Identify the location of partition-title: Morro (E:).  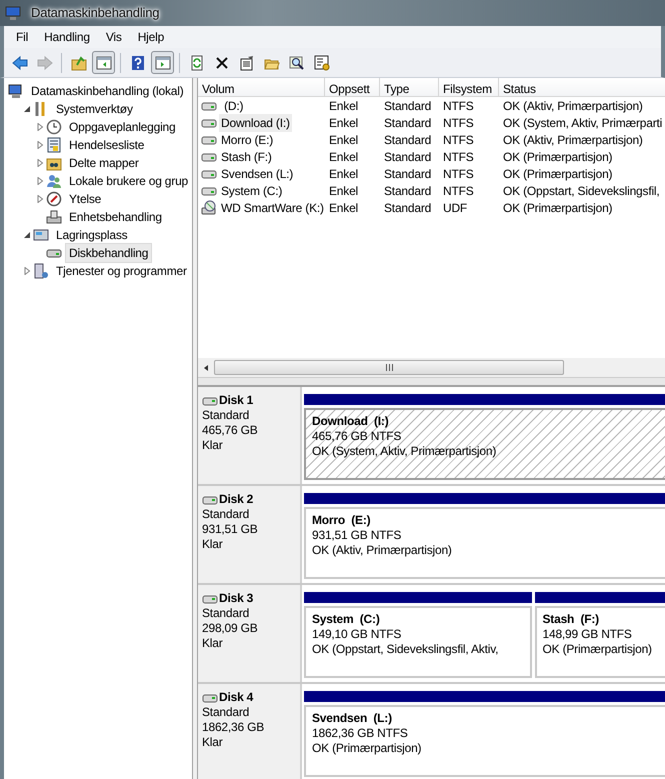
(342, 520).